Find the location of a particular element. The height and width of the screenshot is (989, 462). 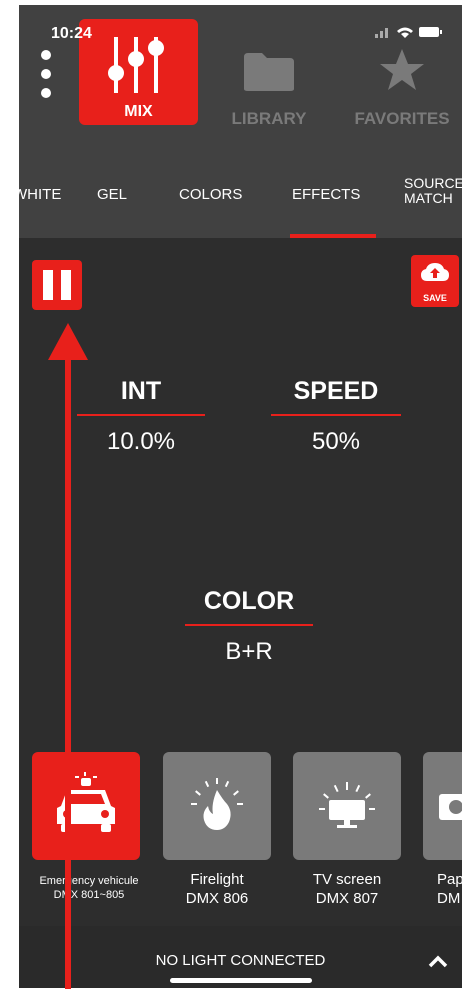

effect-dmx: DMX 806 is located at coordinates (217, 898).